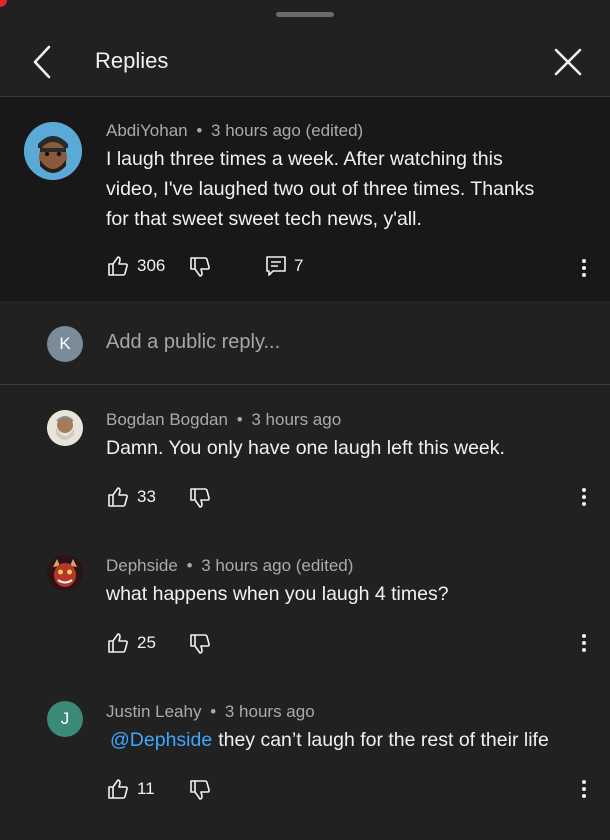  I want to click on comment-meta: Dephside • 3 hours ago (edited), so click(229, 566).